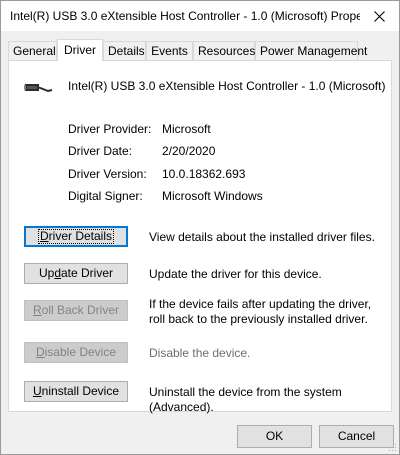  What do you see at coordinates (110, 129) in the screenshot?
I see `driver-provider-label: Driver Provider:` at bounding box center [110, 129].